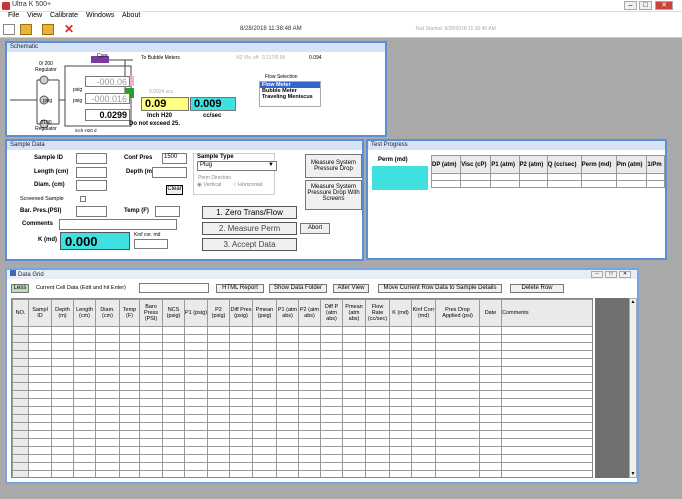 The image size is (682, 499). I want to click on temp-input, so click(167, 211).